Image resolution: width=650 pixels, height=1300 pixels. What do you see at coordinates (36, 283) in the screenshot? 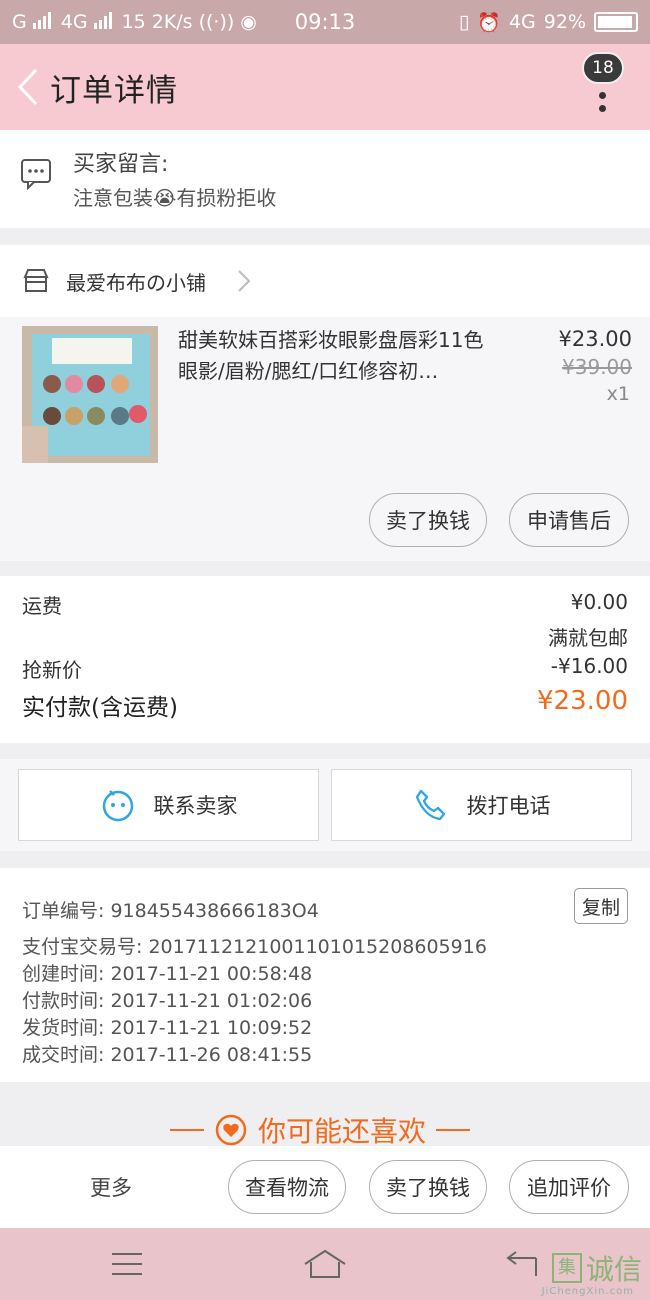
I see `shop-icon` at bounding box center [36, 283].